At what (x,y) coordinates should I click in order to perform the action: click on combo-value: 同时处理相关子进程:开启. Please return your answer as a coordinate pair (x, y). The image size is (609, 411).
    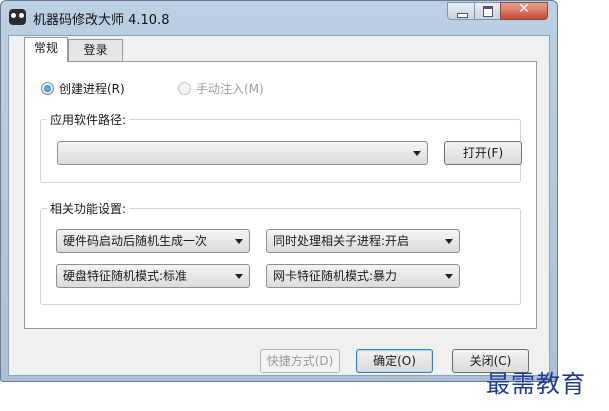
    Looking at the image, I should click on (341, 241).